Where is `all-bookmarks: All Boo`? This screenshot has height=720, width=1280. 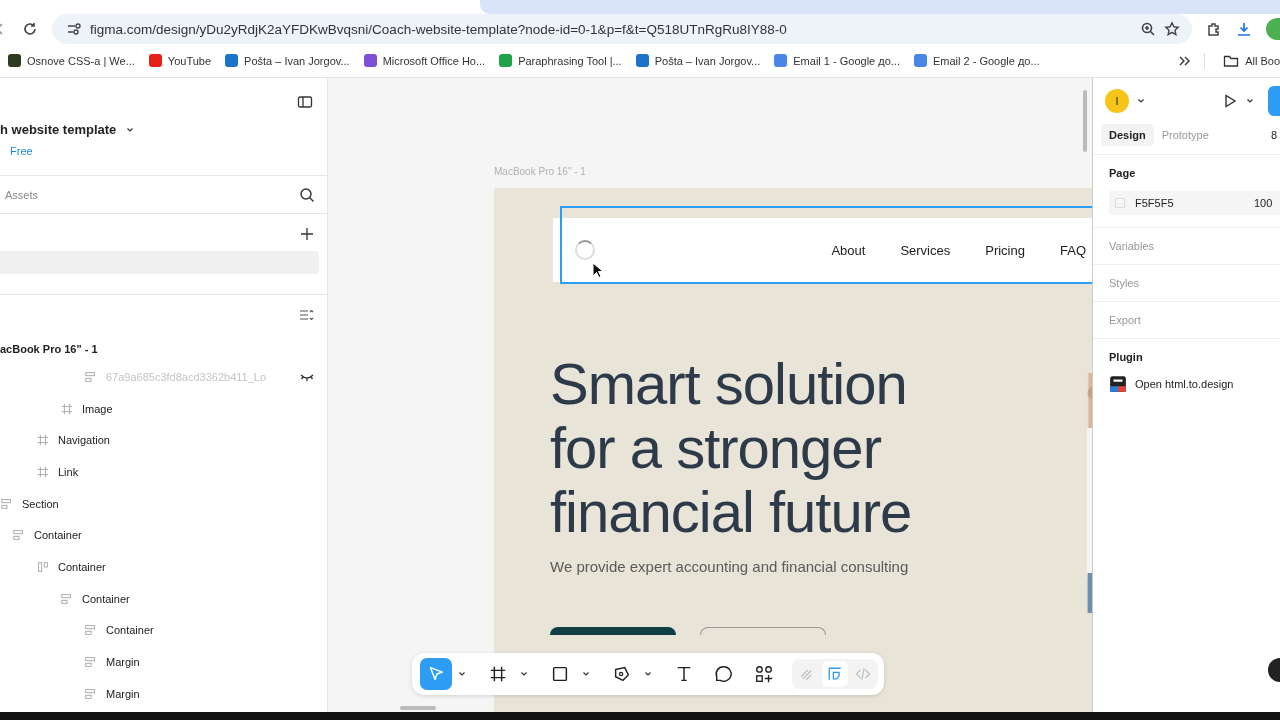 all-bookmarks: All Boo is located at coordinates (1242, 60).